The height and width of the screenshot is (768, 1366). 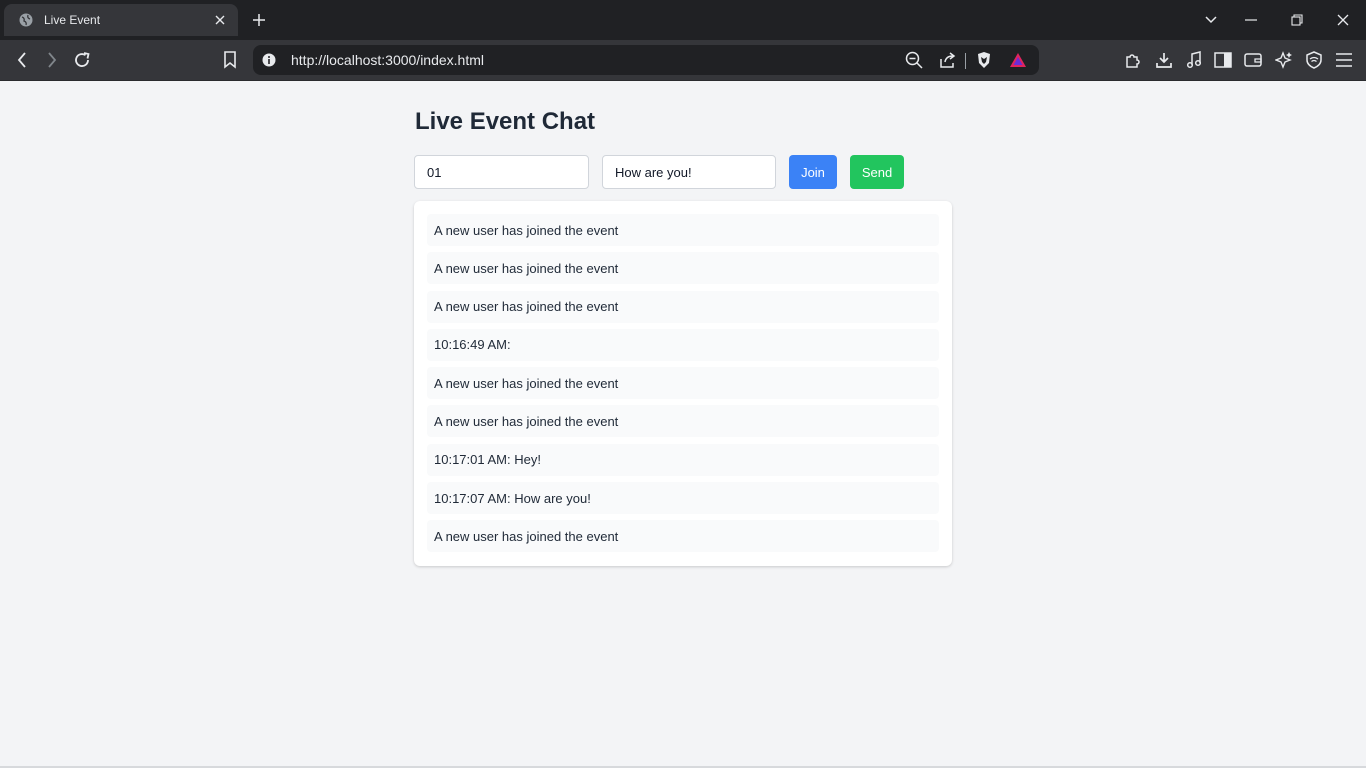 I want to click on sidebar-toggle-icon, so click(x=1223, y=60).